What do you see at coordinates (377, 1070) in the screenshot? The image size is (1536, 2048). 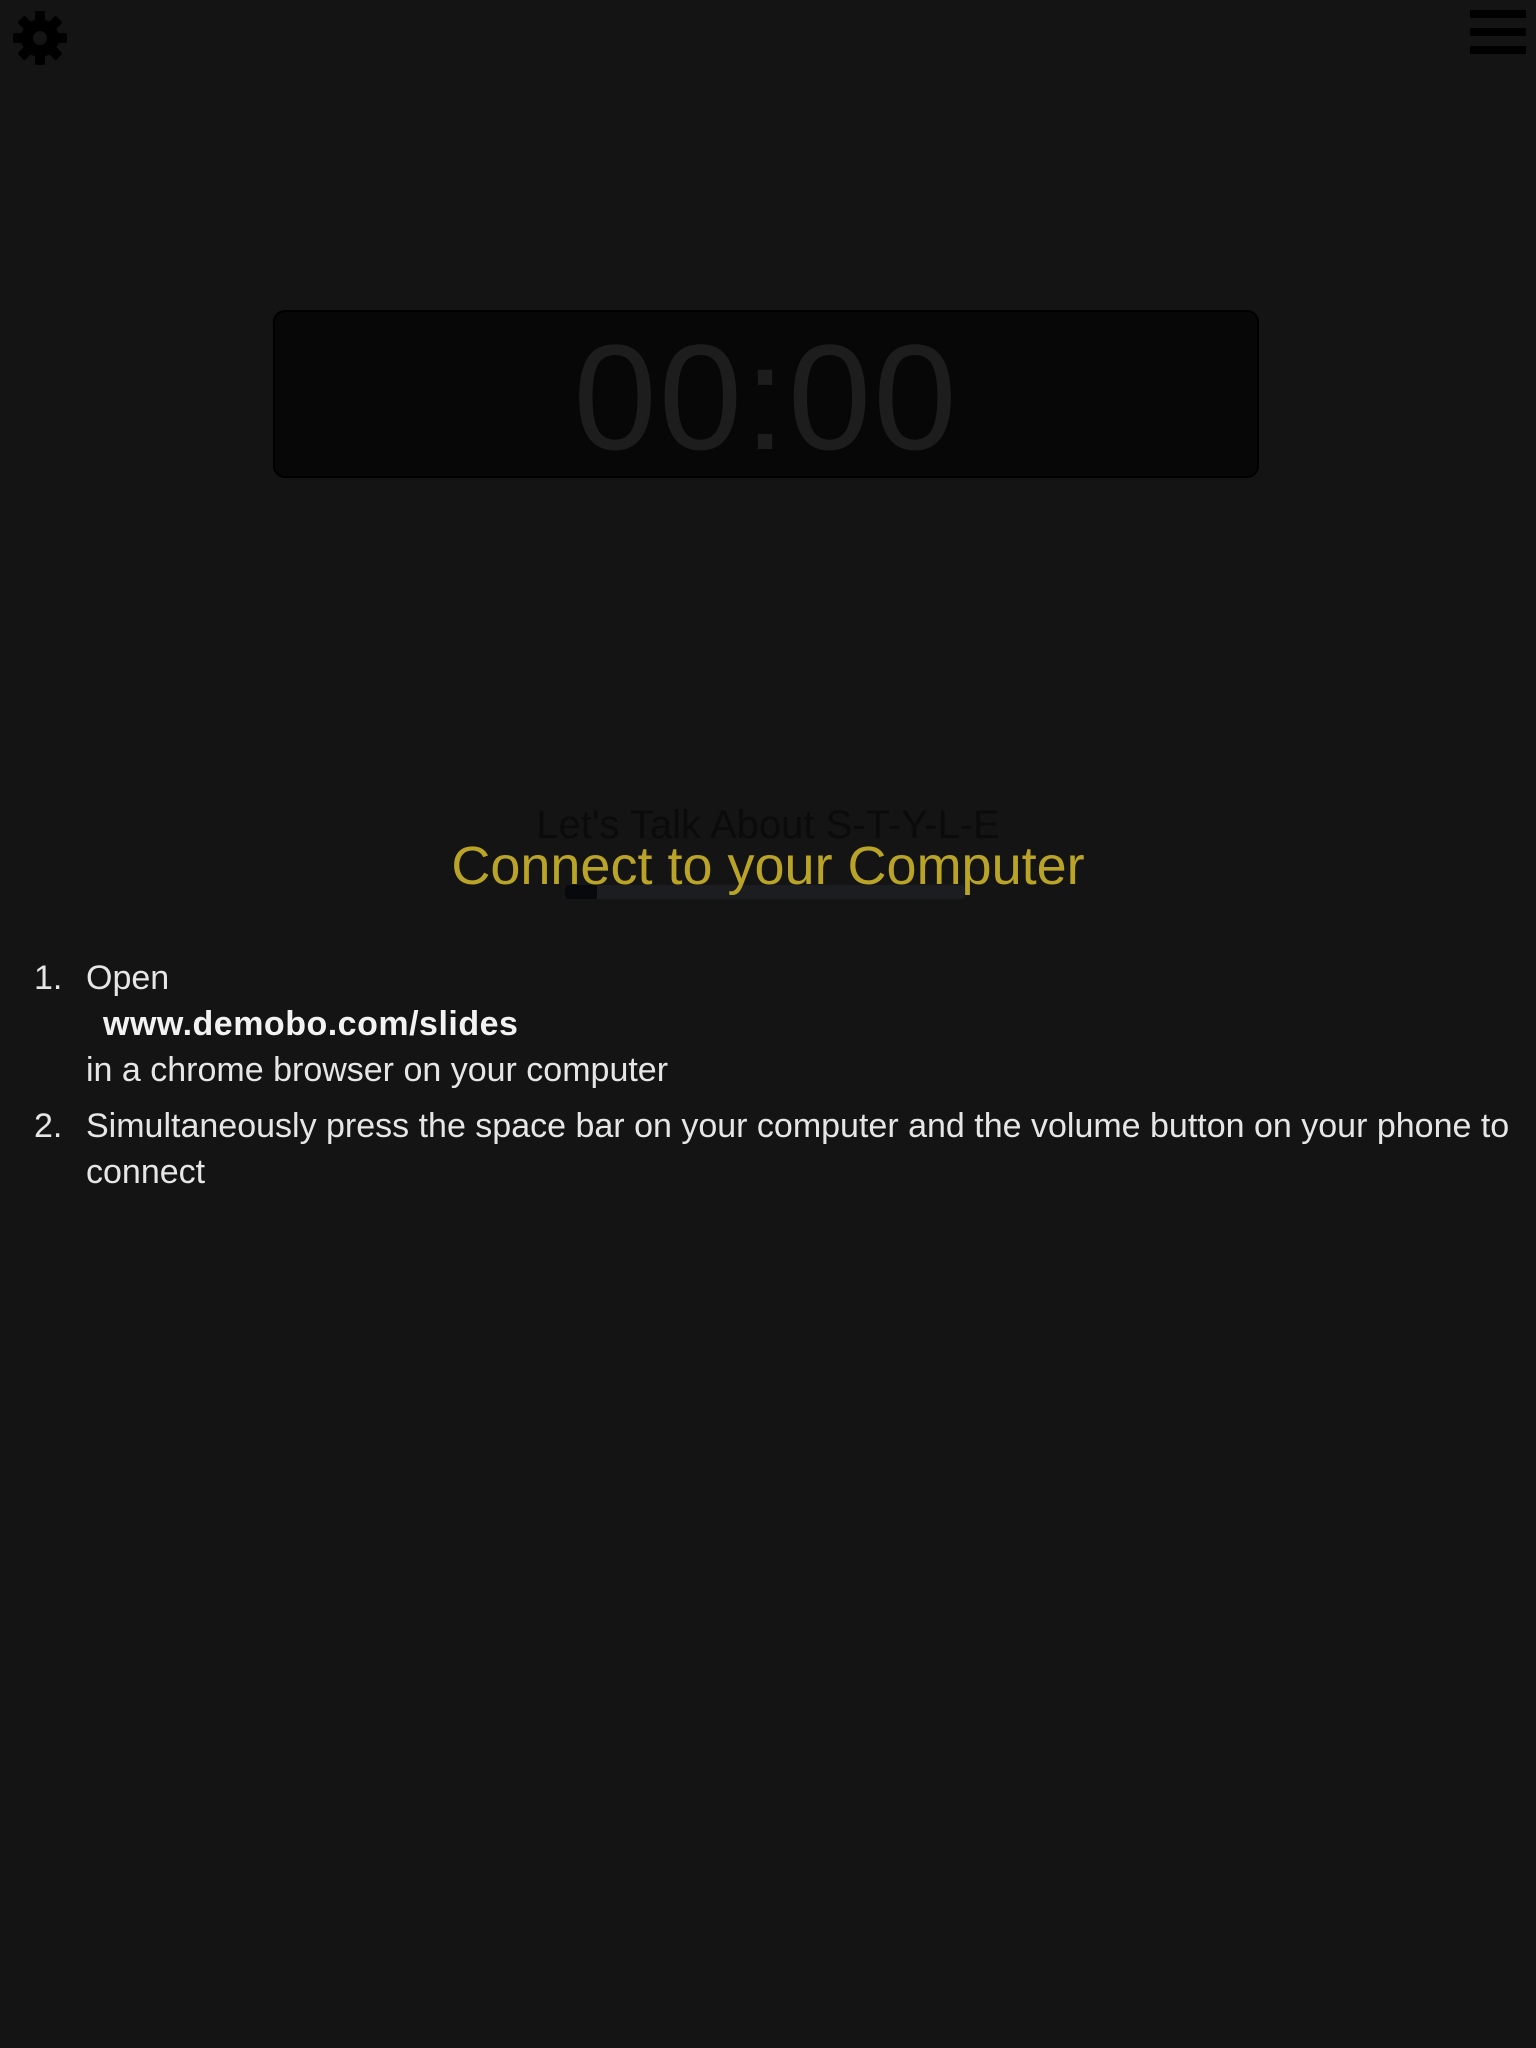 I see `step-text: in a chrome browser on your computer` at bounding box center [377, 1070].